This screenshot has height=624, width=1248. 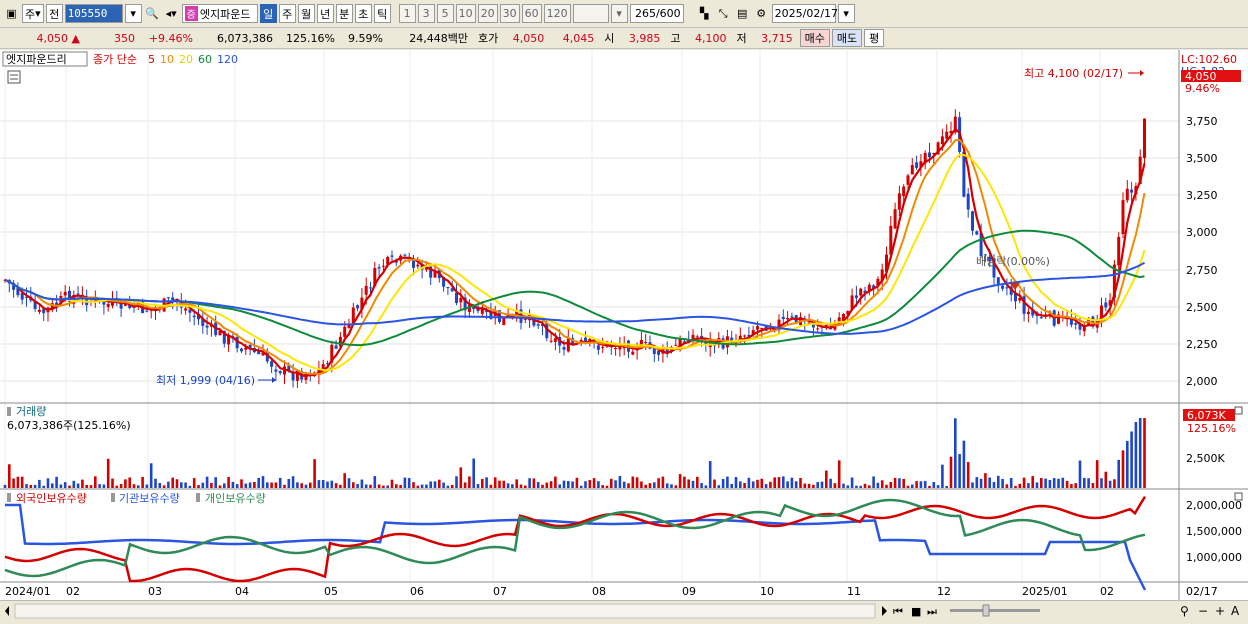 I want to click on tab-day: 일, so click(x=268, y=13).